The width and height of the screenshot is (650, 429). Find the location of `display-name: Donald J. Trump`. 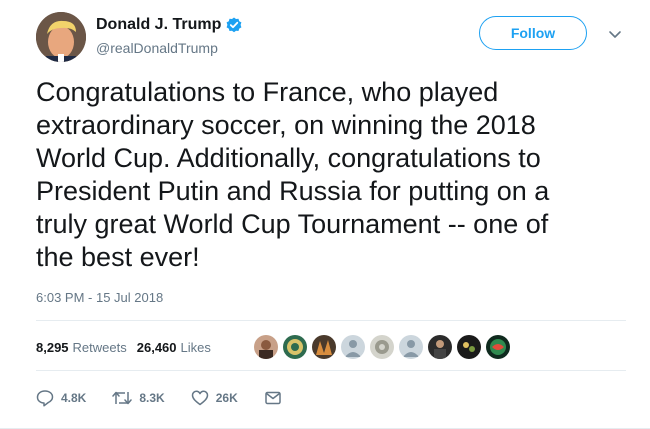

display-name: Donald J. Trump is located at coordinates (158, 25).